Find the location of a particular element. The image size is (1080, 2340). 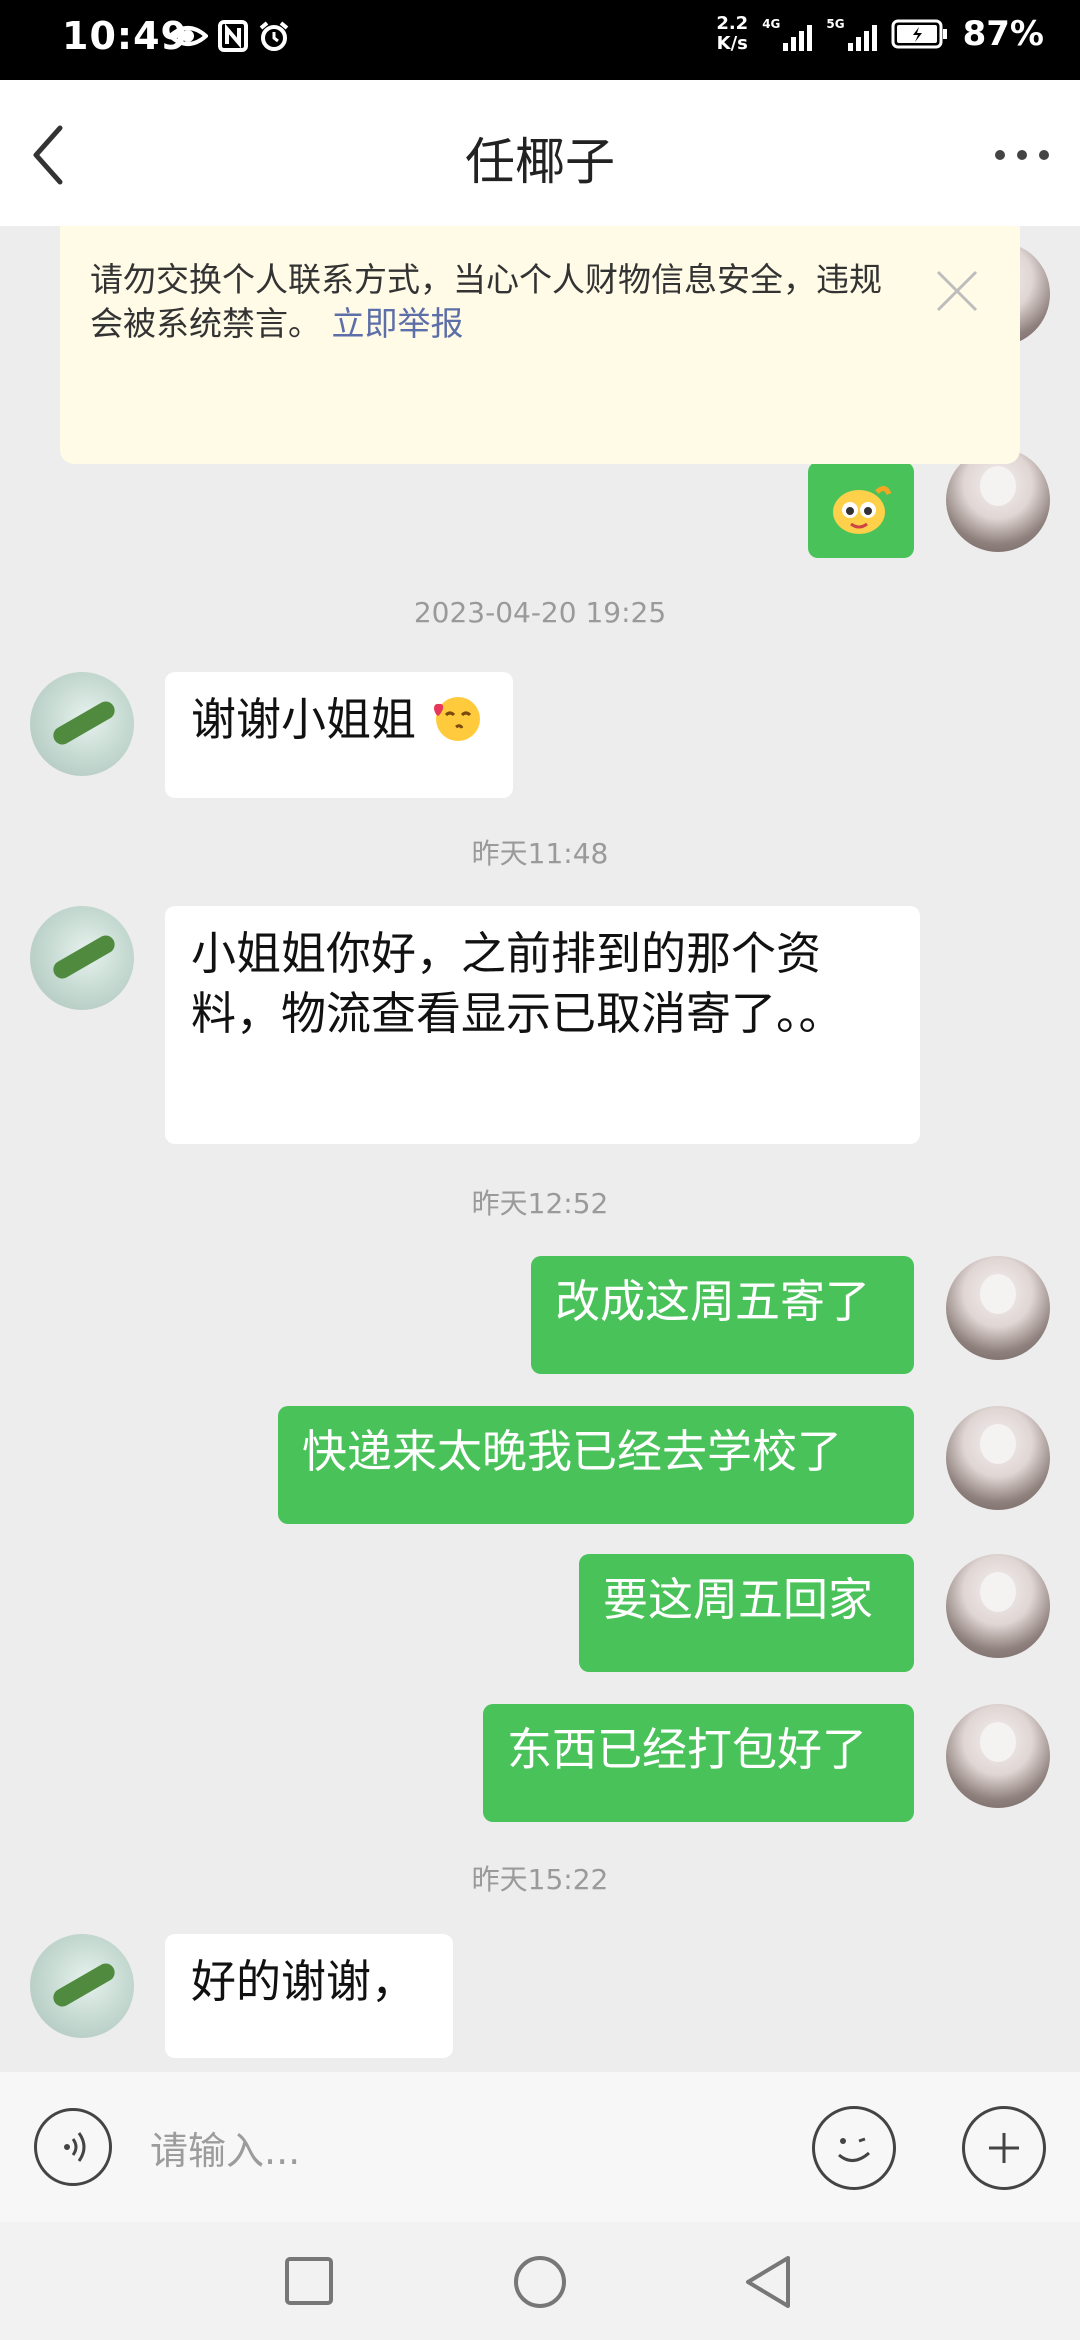

safety-notice: 请勿交换个人联系方式，当心个人财物信息安全，违规会被系统禁言。 立即举报 is located at coordinates (540, 345).